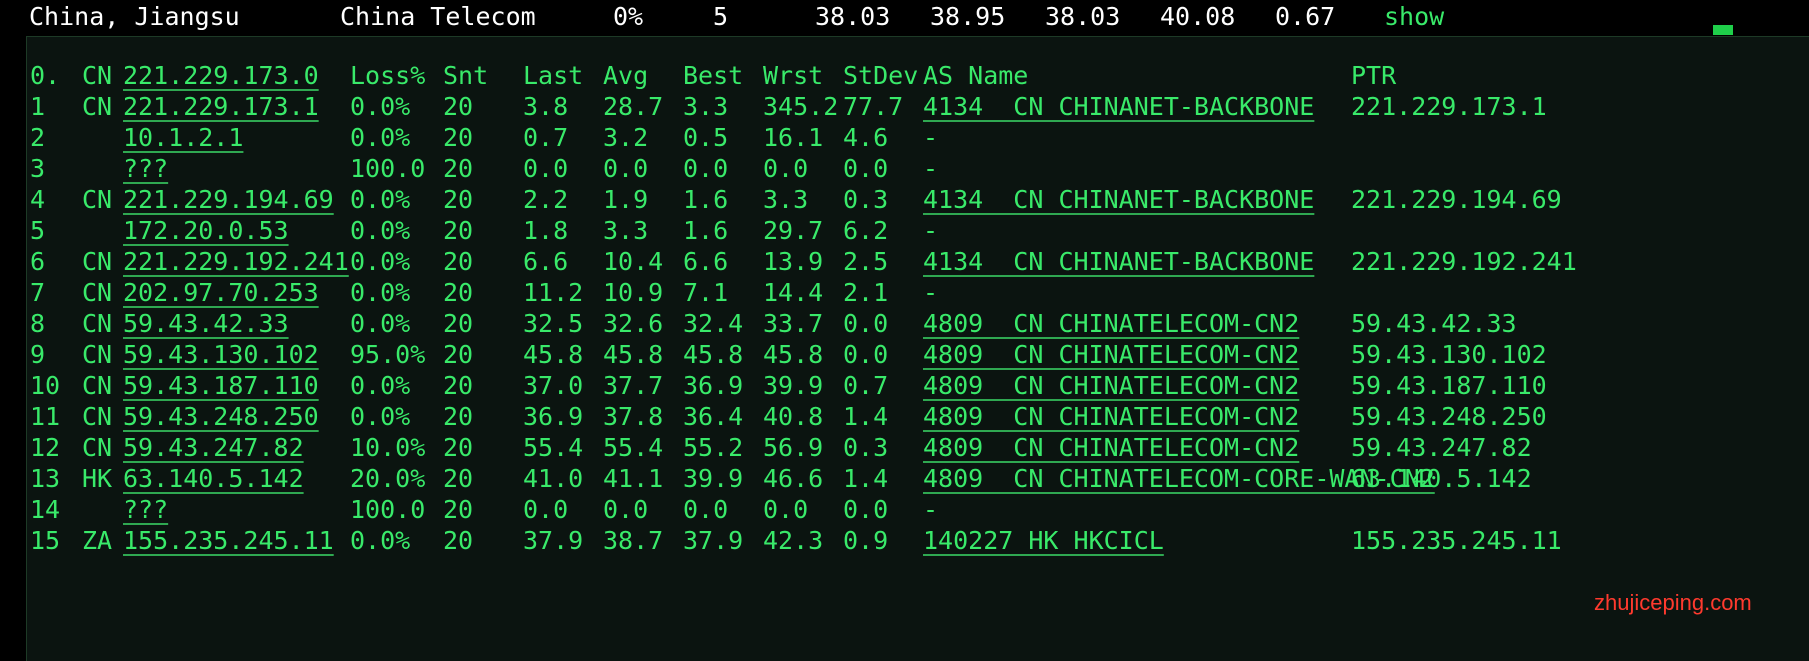 The image size is (1809, 661). Describe the element at coordinates (38, 261) in the screenshot. I see `hop-row-6-hop: 6` at that location.